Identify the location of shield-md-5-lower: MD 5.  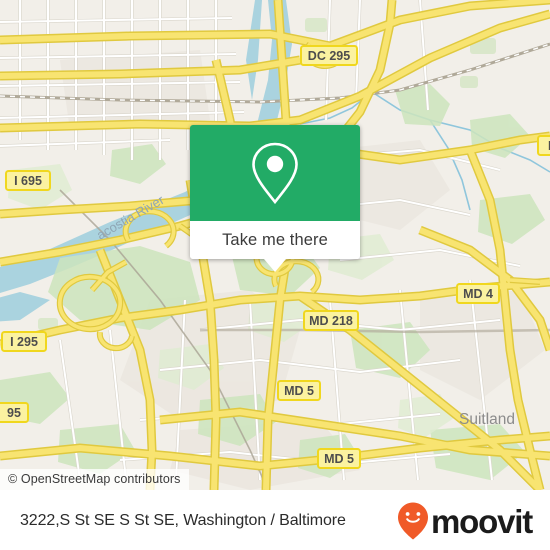
(339, 458).